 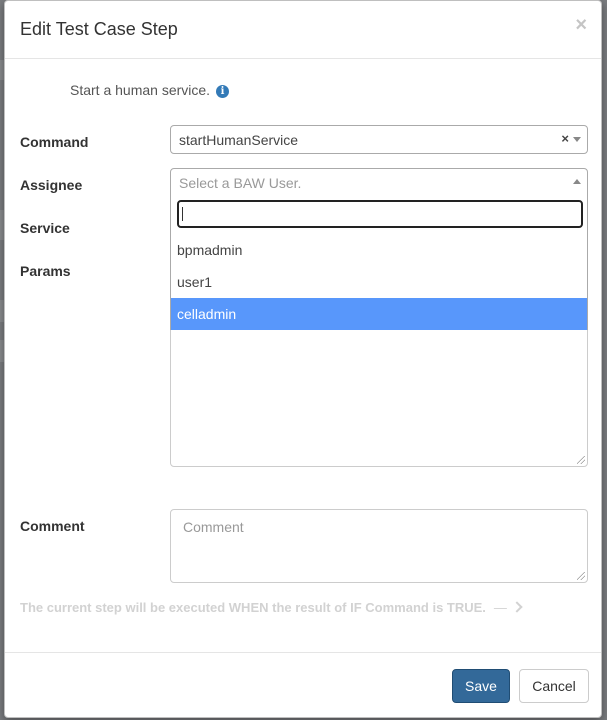 What do you see at coordinates (182, 214) in the screenshot?
I see `text-caret` at bounding box center [182, 214].